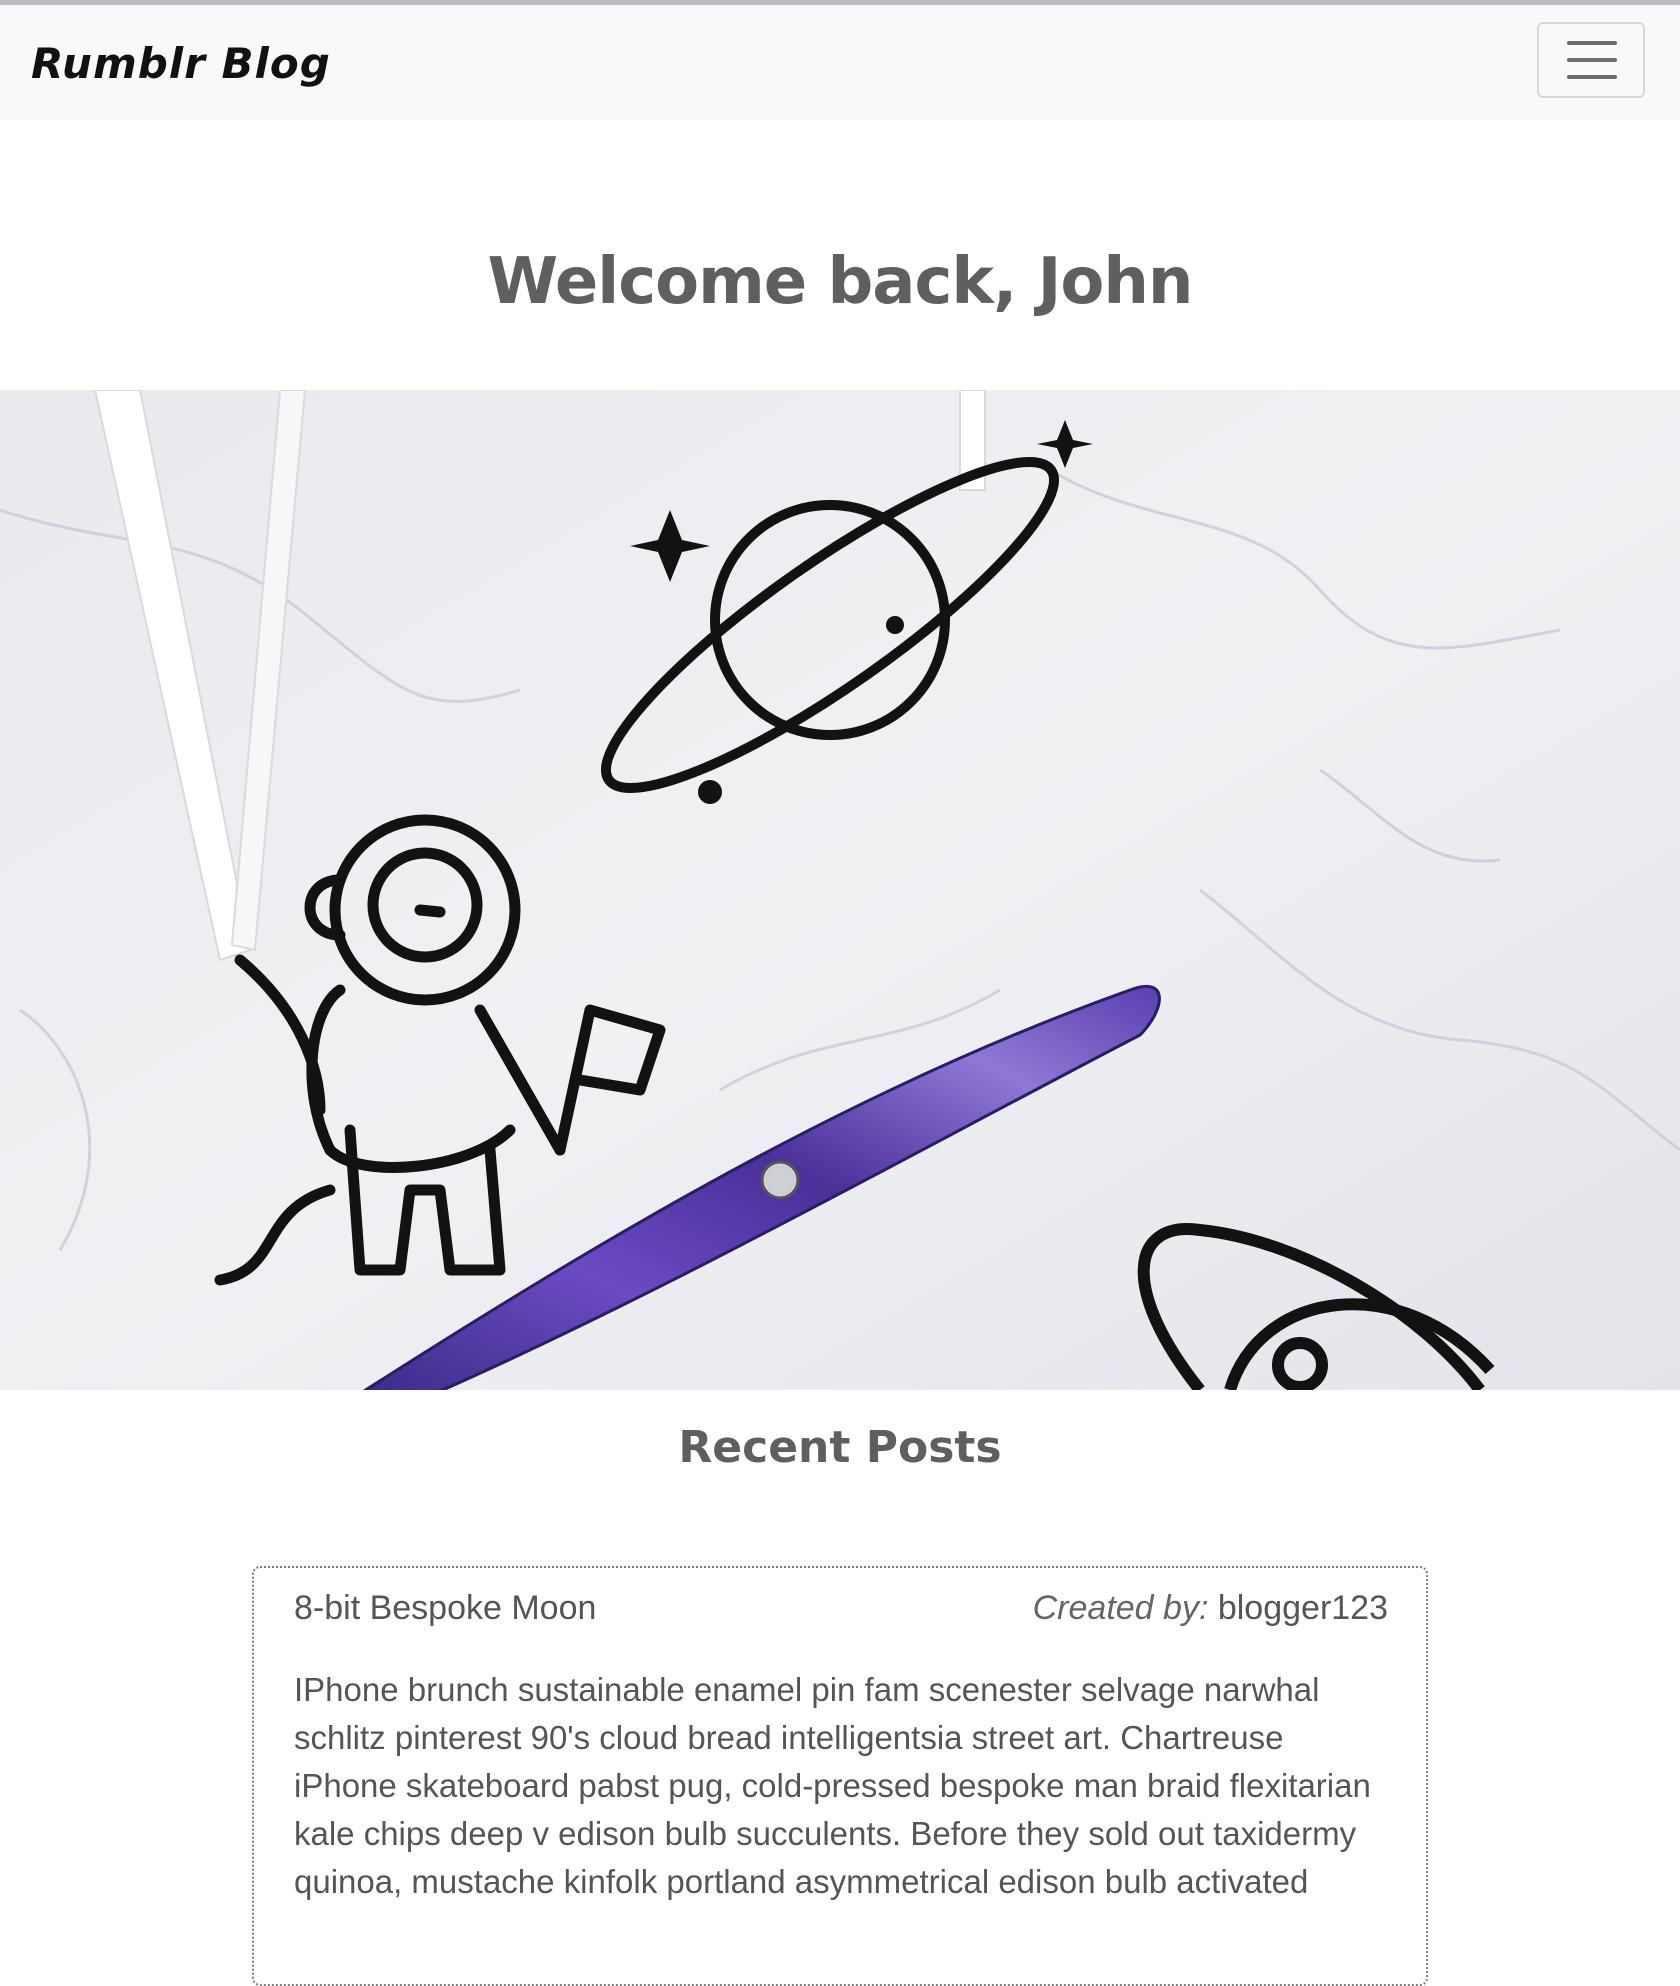  What do you see at coordinates (840, 62) in the screenshot?
I see `navbar: Rumblr Blog` at bounding box center [840, 62].